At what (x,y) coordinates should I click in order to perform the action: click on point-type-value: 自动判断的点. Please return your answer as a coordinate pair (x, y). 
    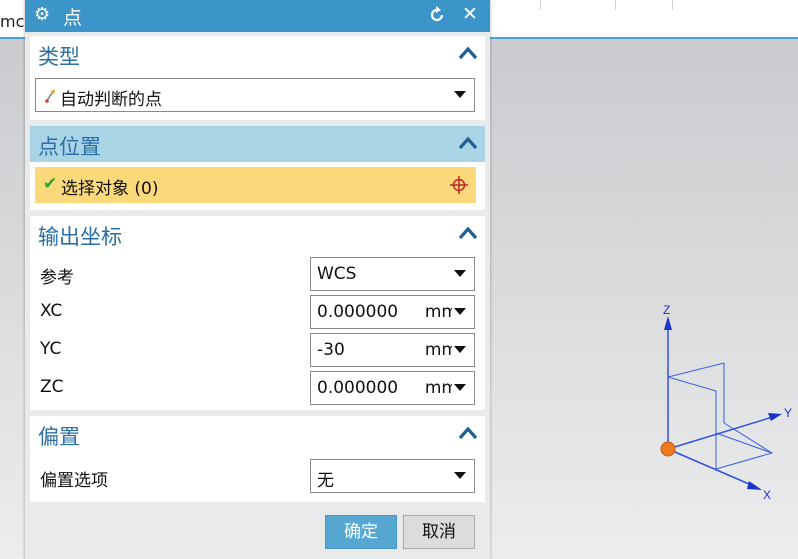
    Looking at the image, I should click on (111, 100).